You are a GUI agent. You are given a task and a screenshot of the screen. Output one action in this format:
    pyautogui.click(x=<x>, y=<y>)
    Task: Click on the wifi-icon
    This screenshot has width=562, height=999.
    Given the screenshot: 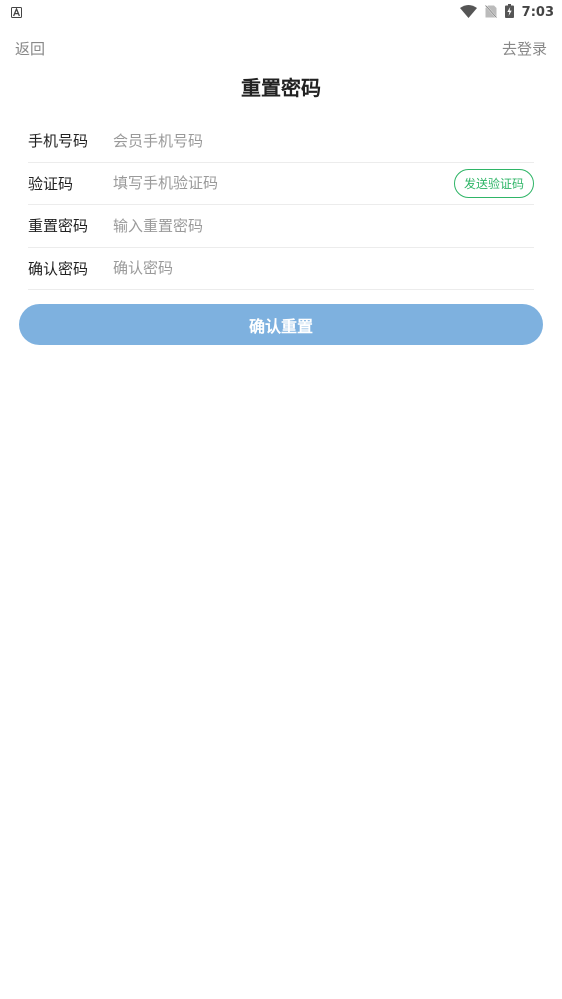 What is the action you would take?
    pyautogui.click(x=468, y=12)
    